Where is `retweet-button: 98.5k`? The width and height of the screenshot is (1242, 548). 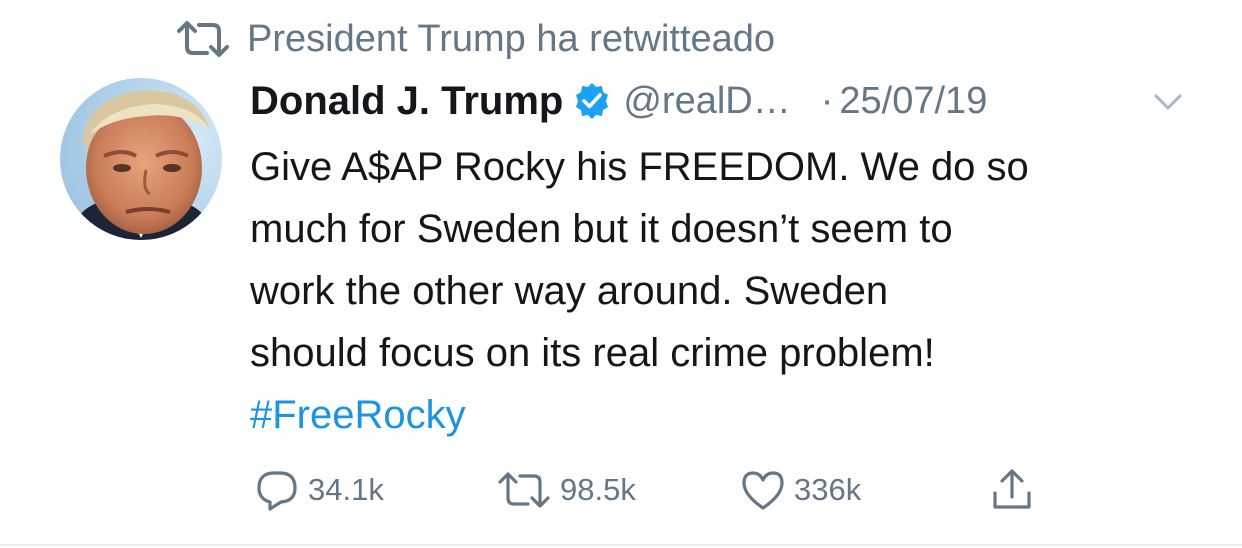
retweet-button: 98.5k is located at coordinates (566, 490).